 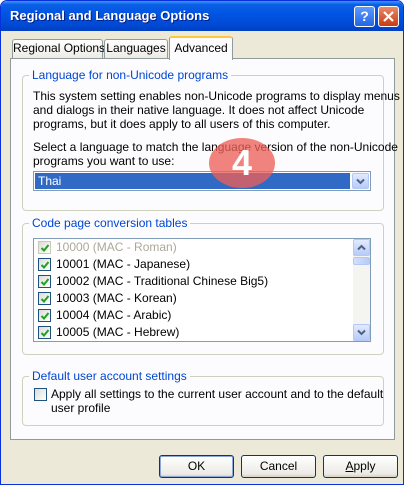 I want to click on question-mark-icon: ?, so click(x=364, y=16).